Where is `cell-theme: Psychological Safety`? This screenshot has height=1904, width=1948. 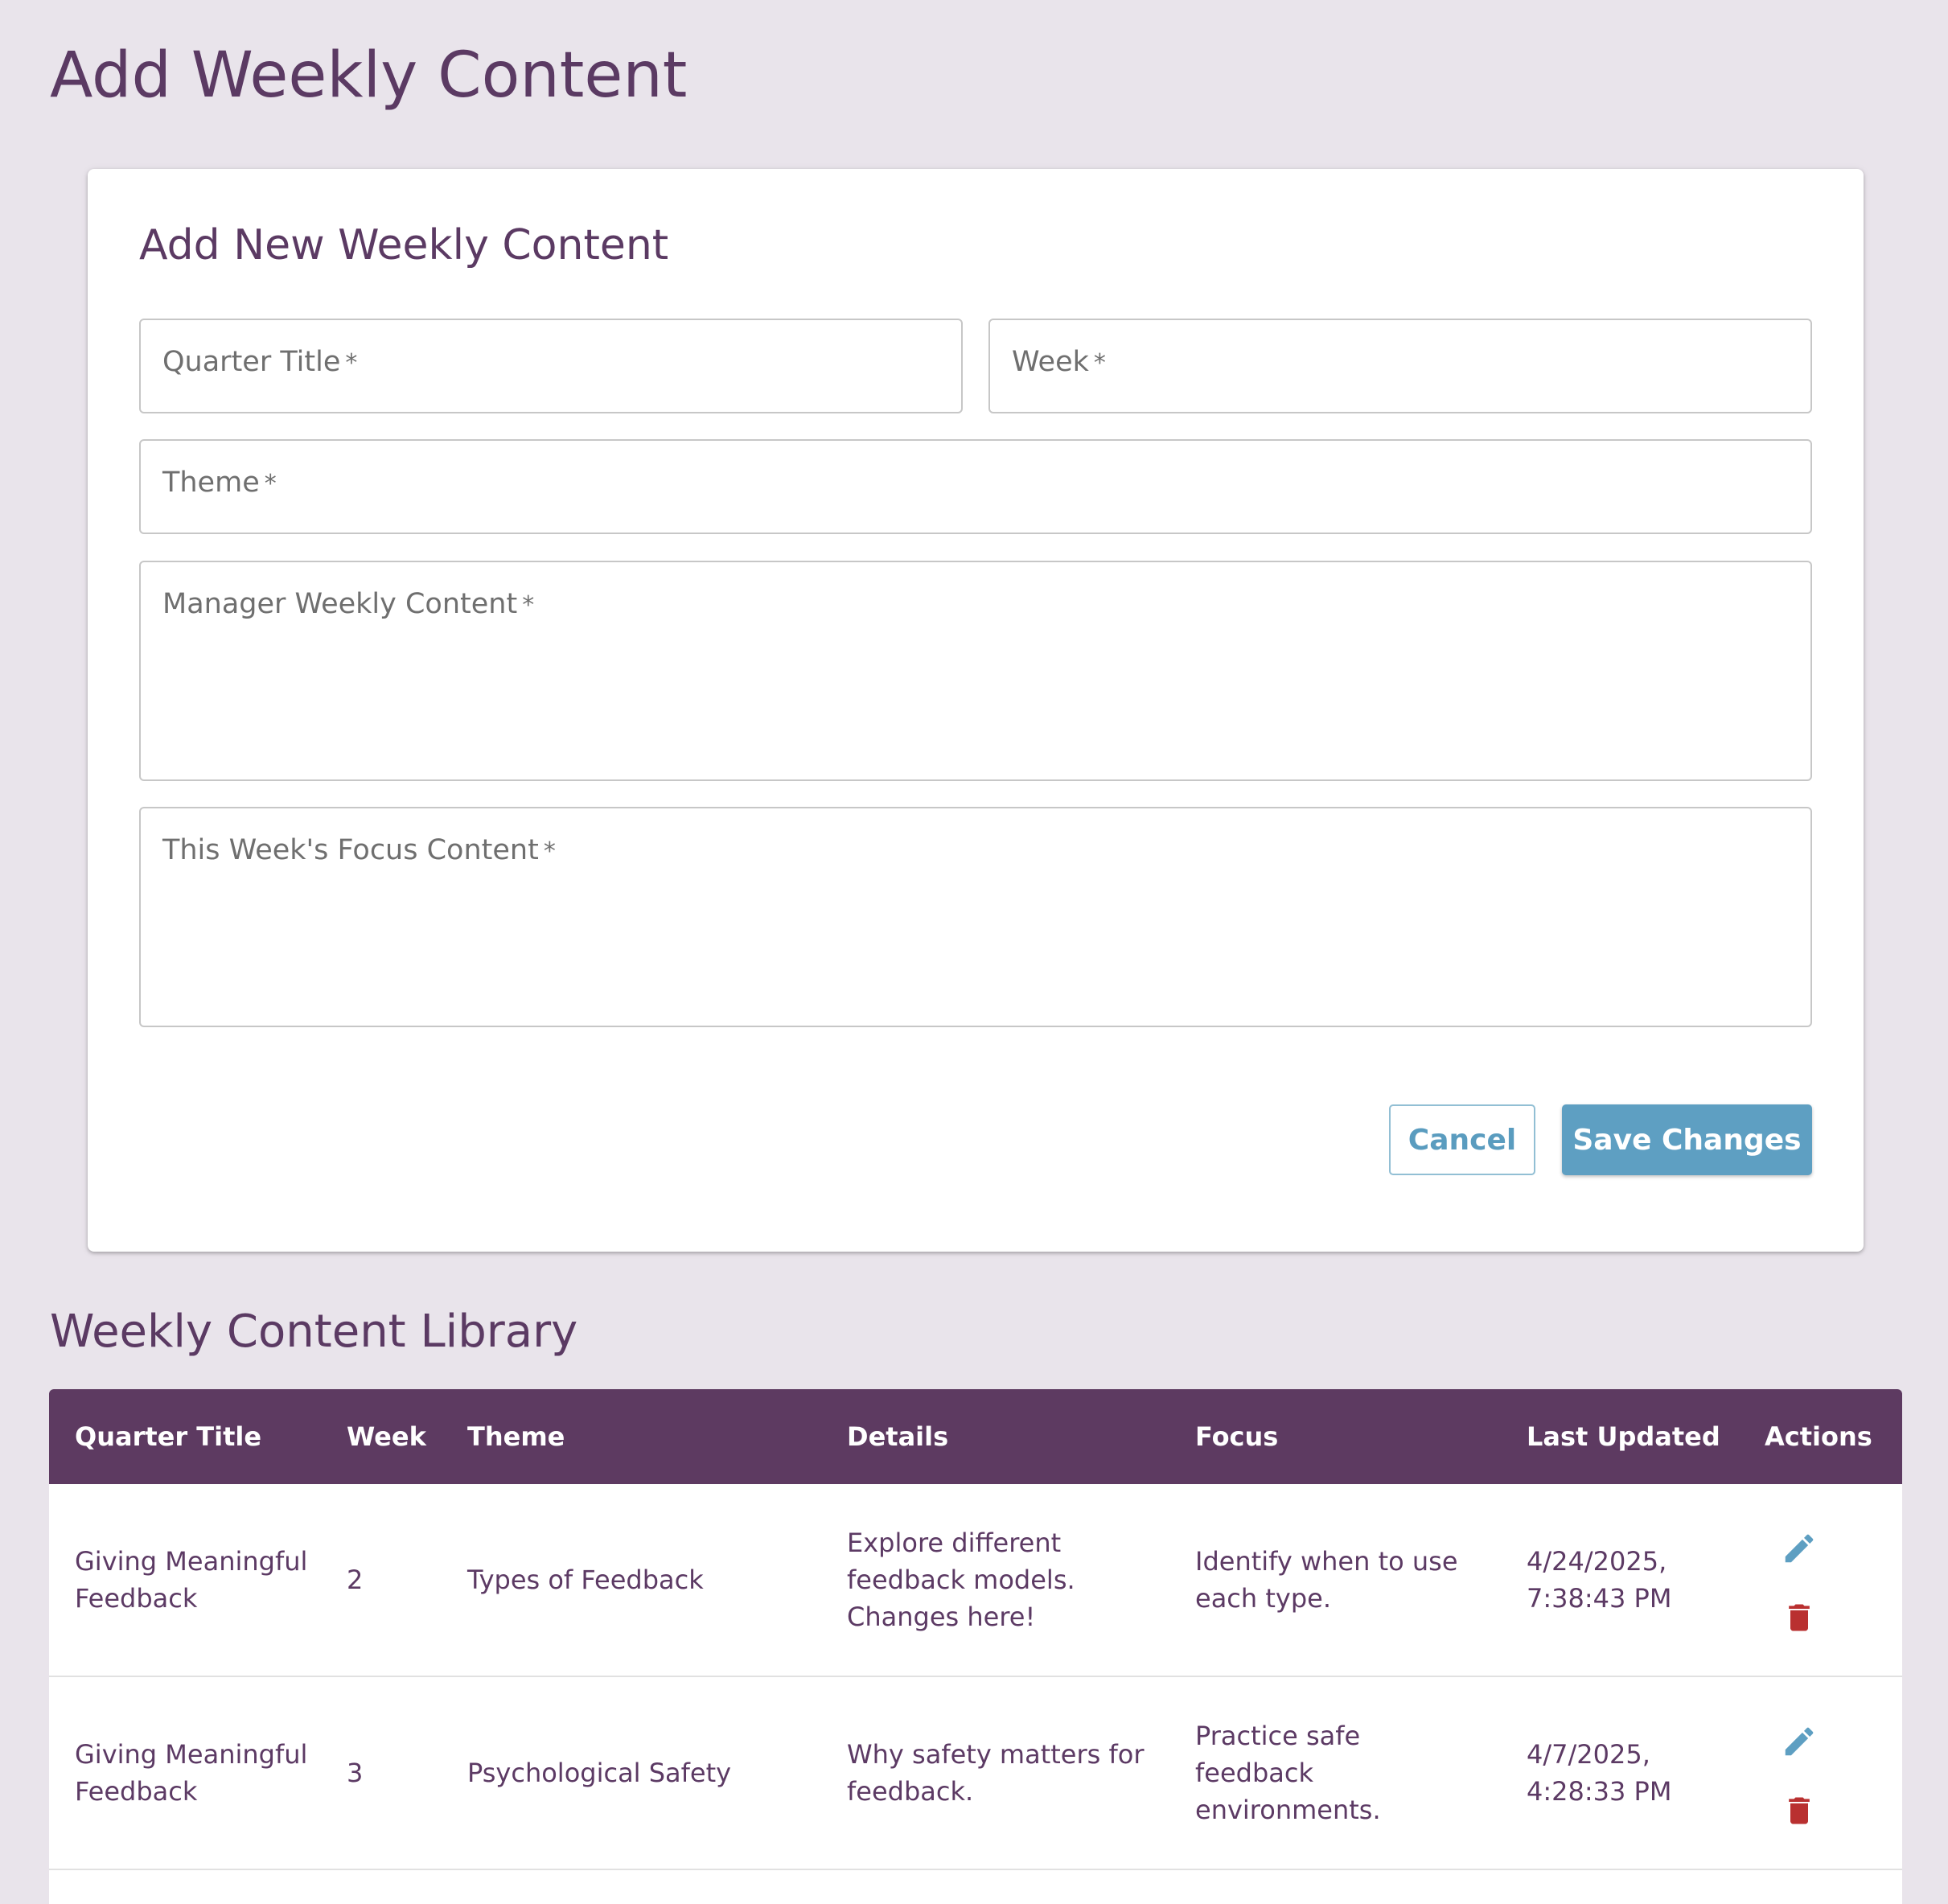
cell-theme: Psychological Safety is located at coordinates (599, 1773).